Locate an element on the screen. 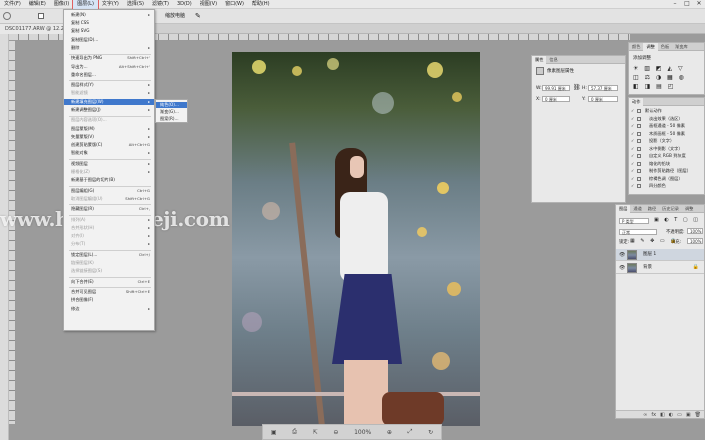 The height and width of the screenshot is (440, 705). pen-icon: ✎ is located at coordinates (198, 16).